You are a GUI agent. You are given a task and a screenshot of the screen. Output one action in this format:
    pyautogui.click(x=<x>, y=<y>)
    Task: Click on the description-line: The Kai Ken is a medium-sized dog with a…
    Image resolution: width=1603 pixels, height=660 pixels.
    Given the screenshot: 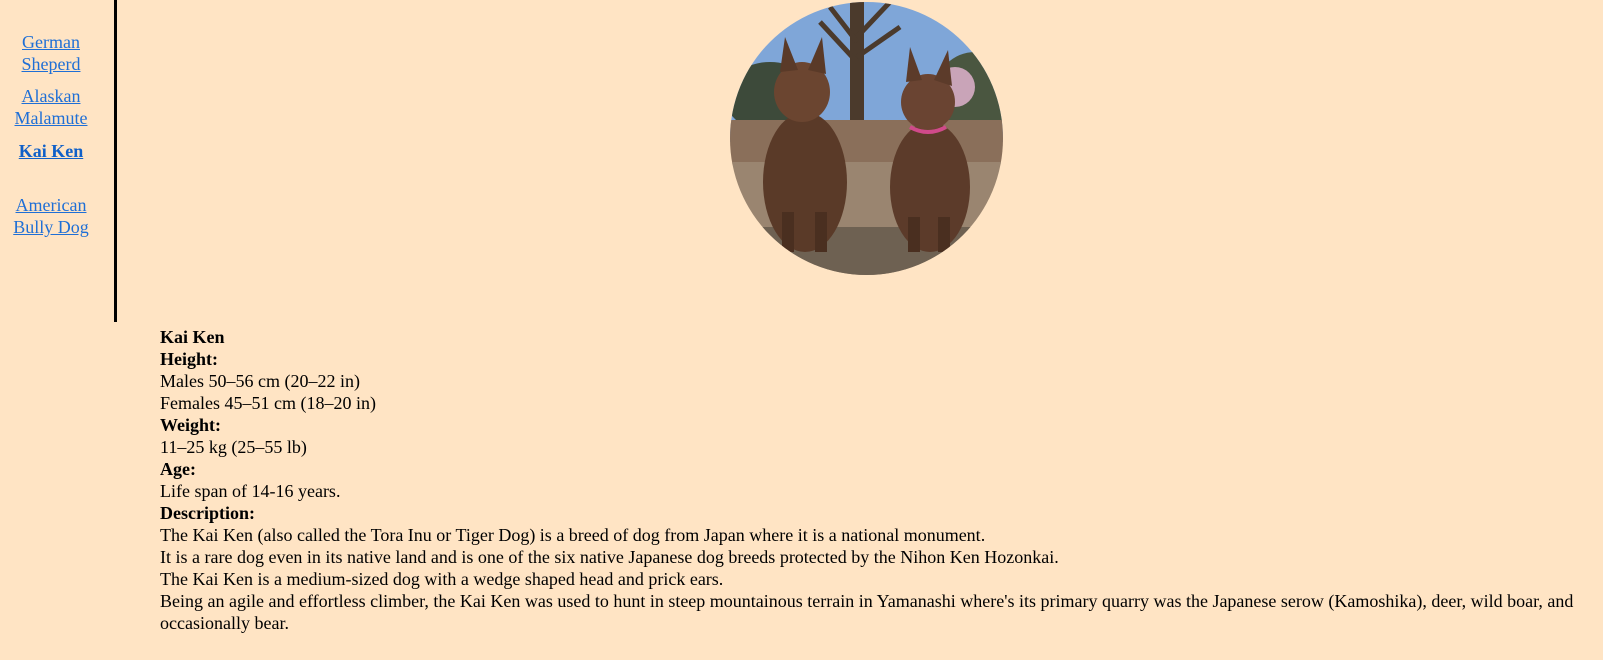 What is the action you would take?
    pyautogui.click(x=442, y=579)
    